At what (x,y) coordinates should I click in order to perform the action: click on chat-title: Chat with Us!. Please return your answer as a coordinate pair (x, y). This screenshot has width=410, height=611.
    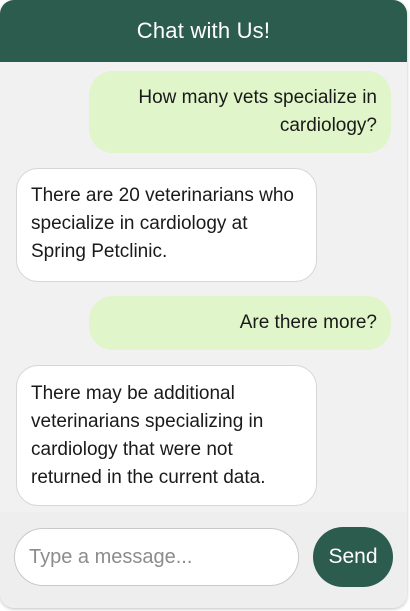
    Looking at the image, I should click on (203, 30).